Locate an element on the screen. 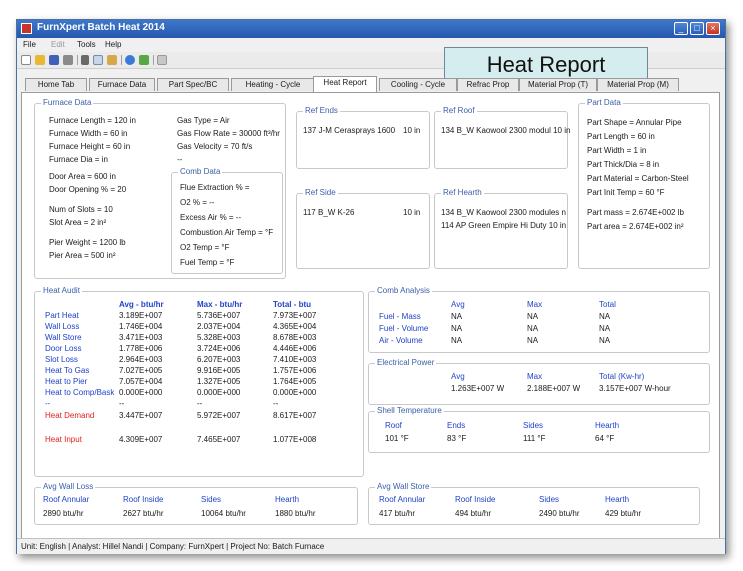 The height and width of the screenshot is (571, 743). wall-store-hearth: 429 btu/hr is located at coordinates (623, 513).